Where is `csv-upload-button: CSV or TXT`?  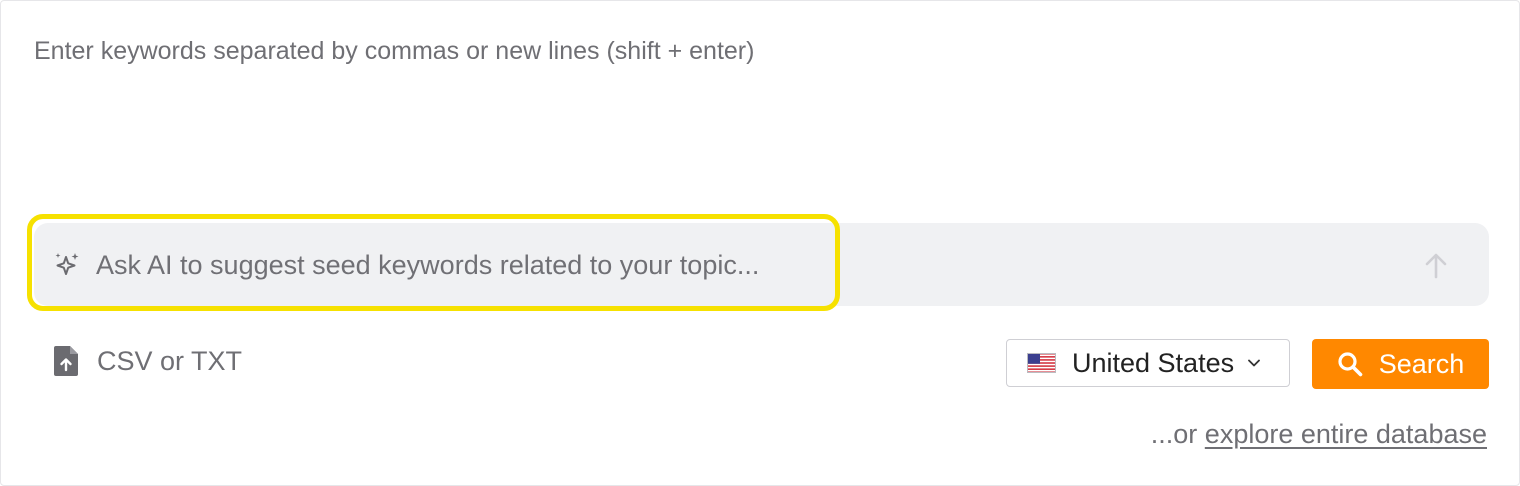 csv-upload-button: CSV or TXT is located at coordinates (147, 361).